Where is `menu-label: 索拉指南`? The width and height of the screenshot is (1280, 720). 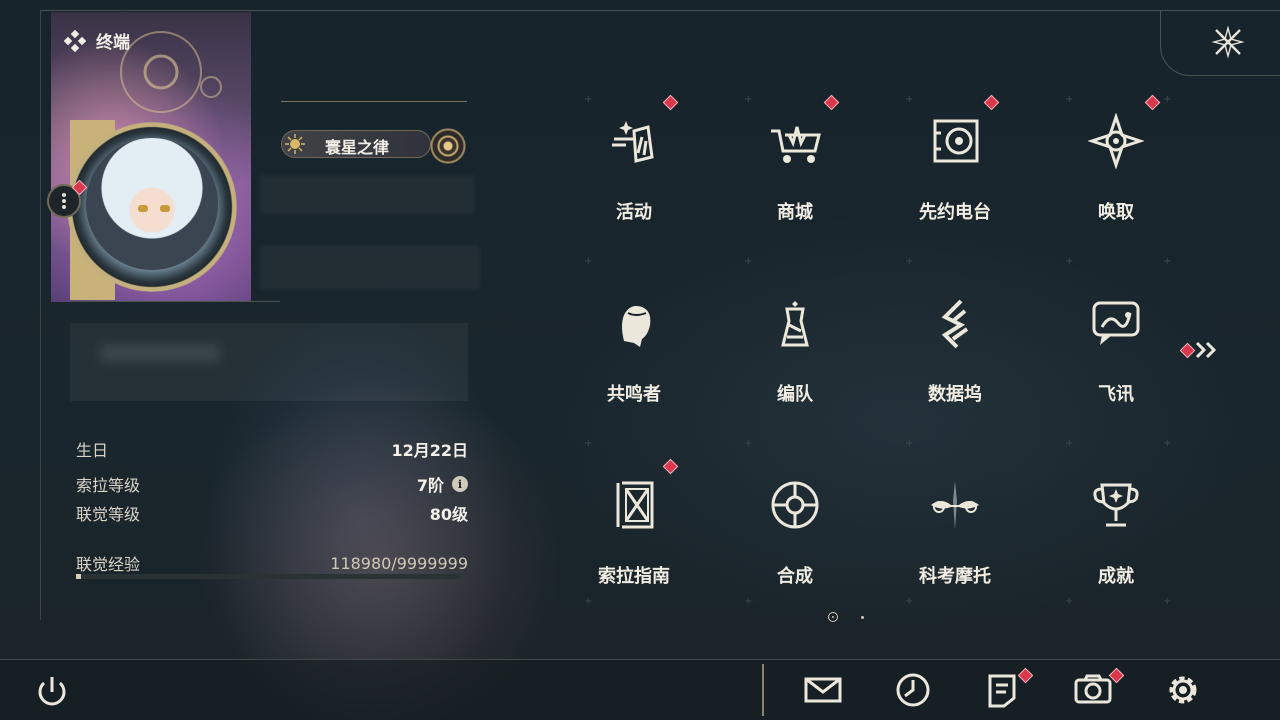 menu-label: 索拉指南 is located at coordinates (634, 576).